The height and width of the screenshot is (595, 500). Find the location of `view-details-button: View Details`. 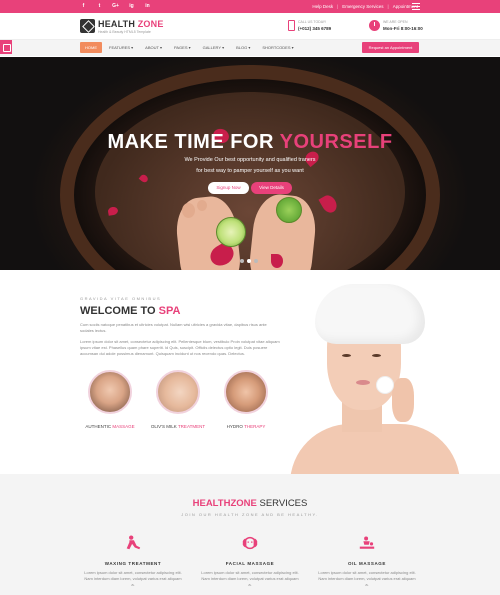

view-details-button: View Details is located at coordinates (271, 188).